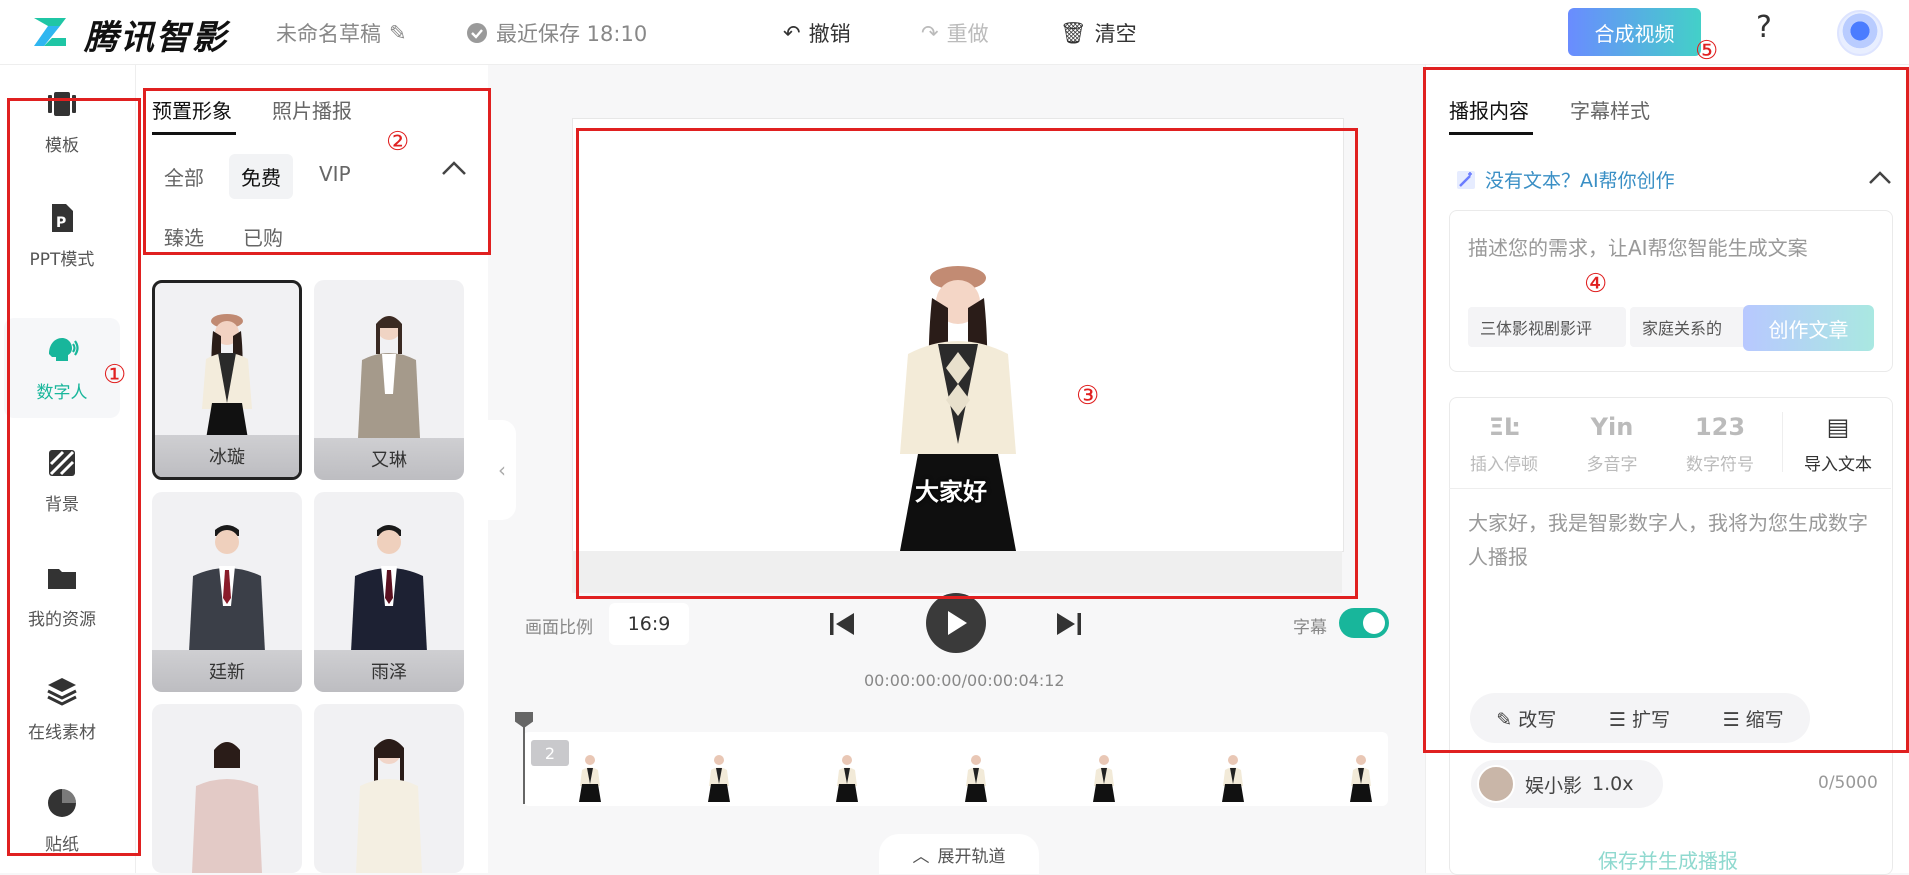  I want to click on annotation-number-3: ③, so click(1088, 396).